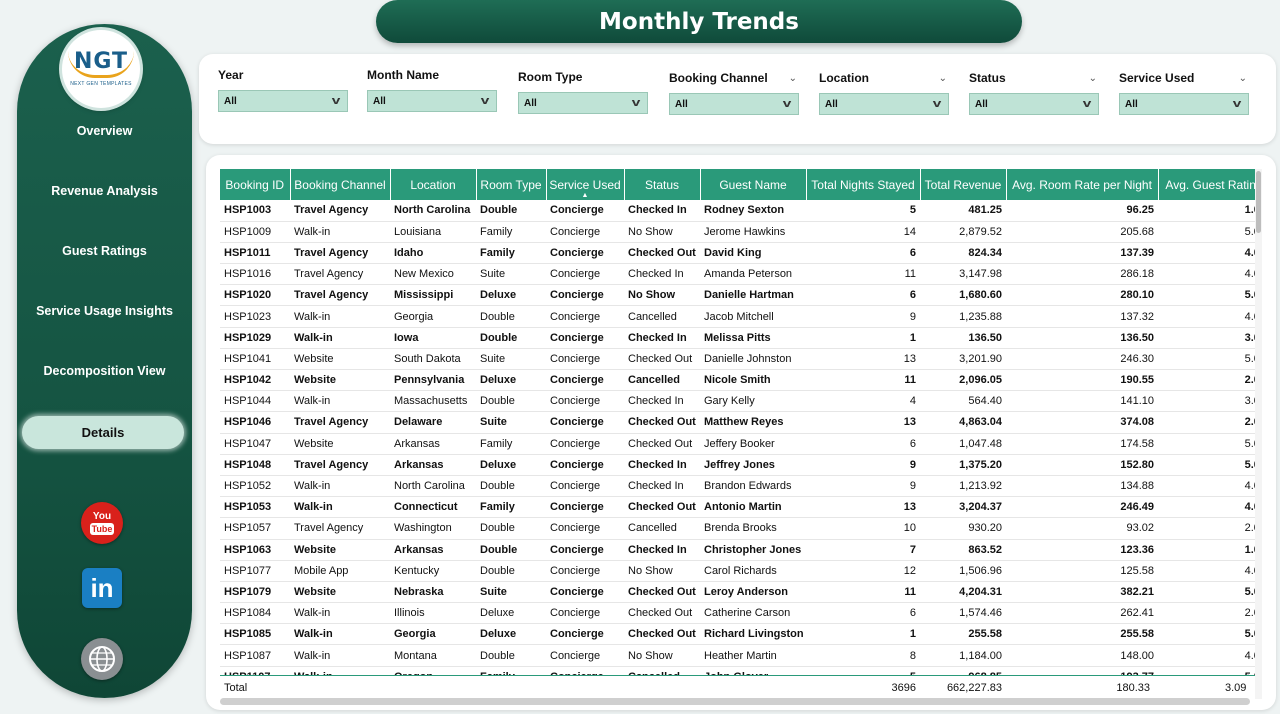  I want to click on table-cell: New Mexico, so click(433, 274).